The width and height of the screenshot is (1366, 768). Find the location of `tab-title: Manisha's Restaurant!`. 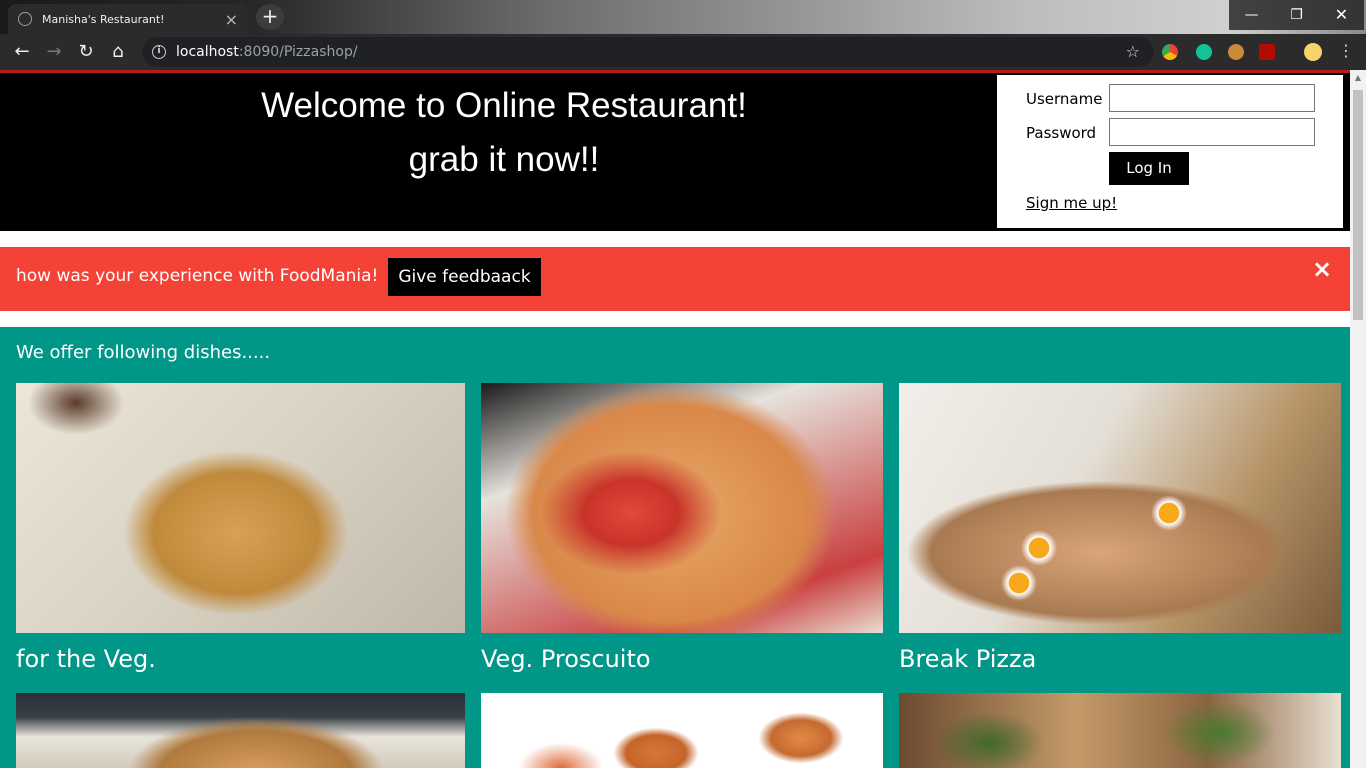

tab-title: Manisha's Restaurant! is located at coordinates (103, 19).